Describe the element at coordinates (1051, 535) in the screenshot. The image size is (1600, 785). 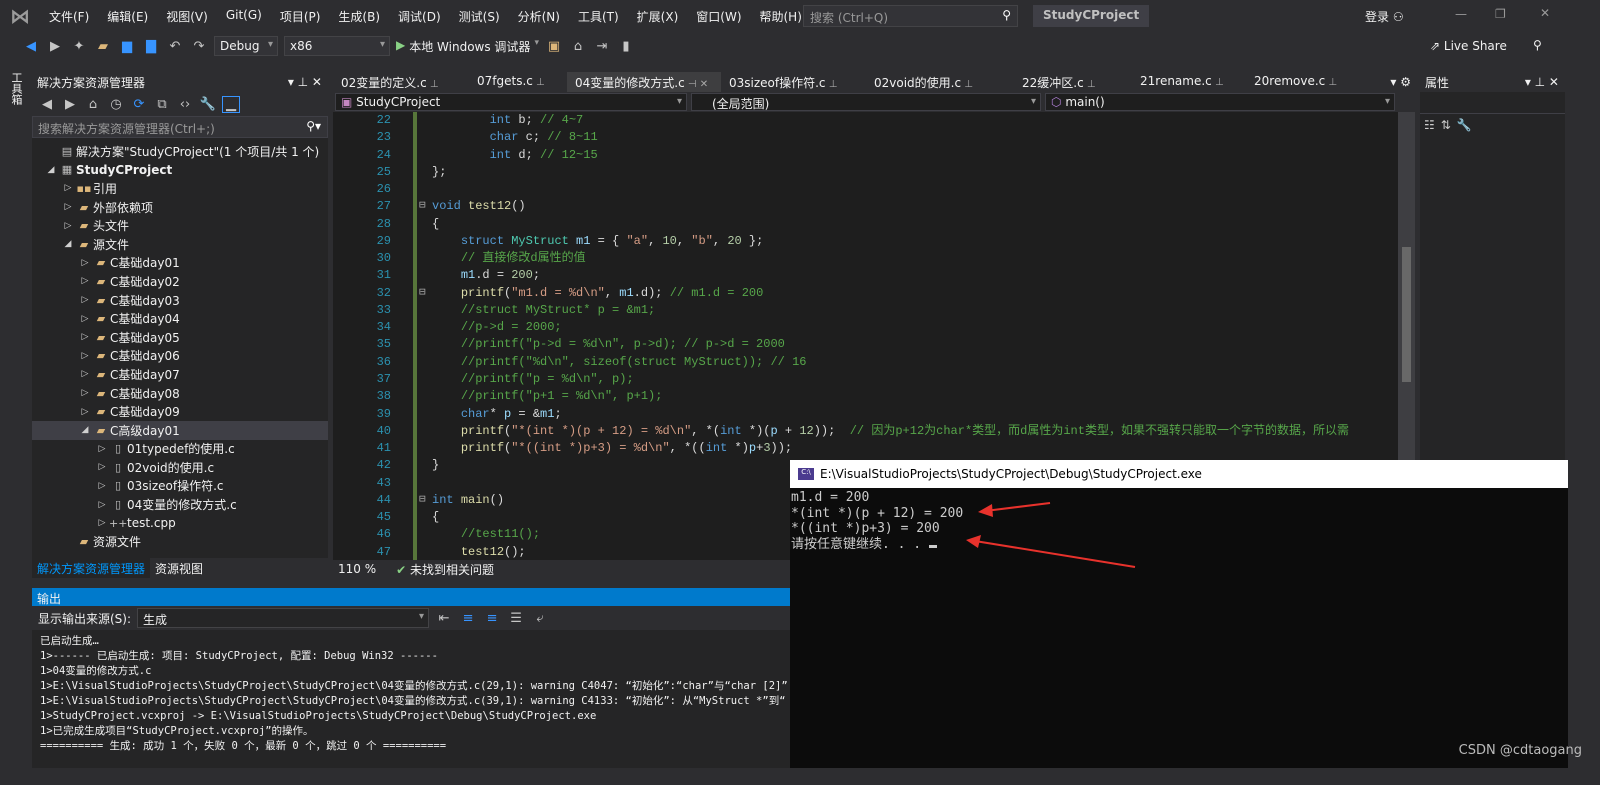
I see `annotation-arrows` at that location.